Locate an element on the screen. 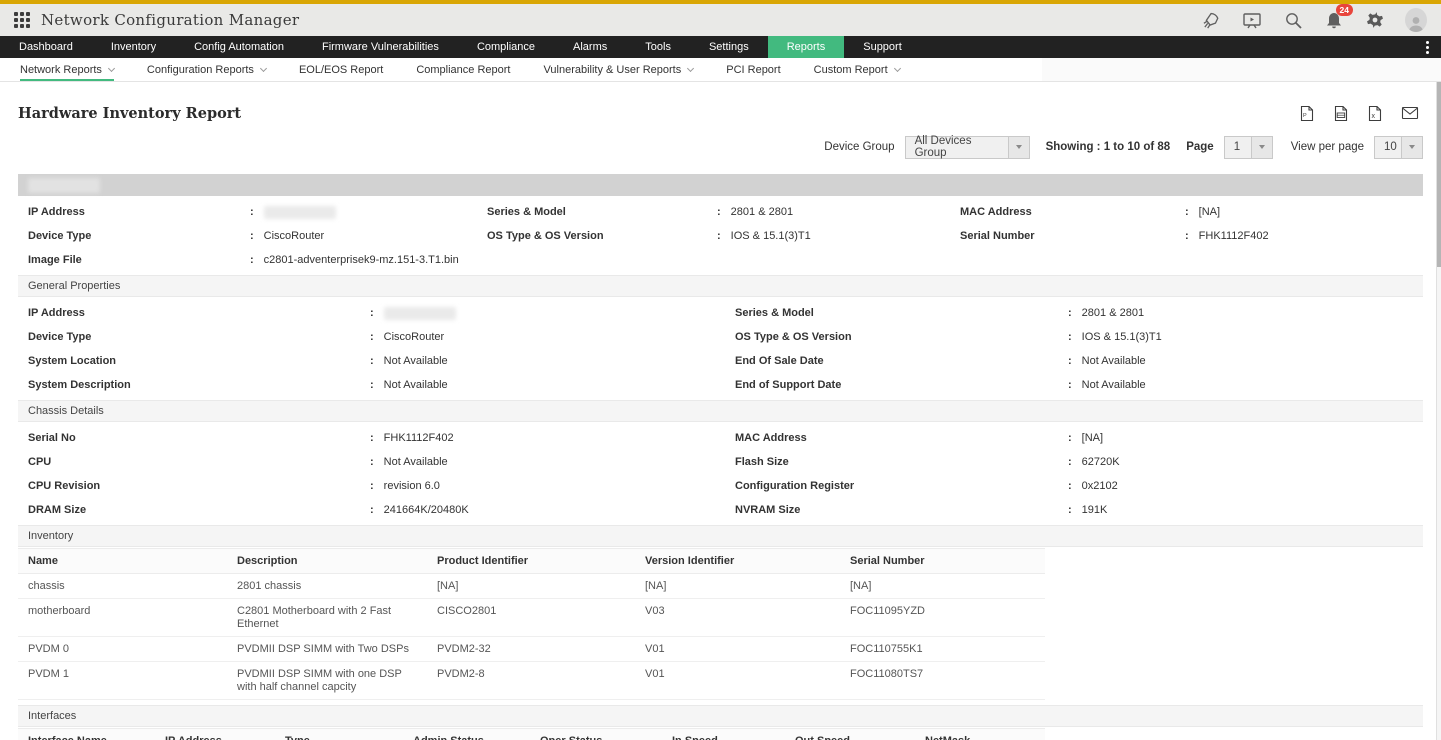 This screenshot has height=740, width=1441. nav-tab-reports: Reports is located at coordinates (806, 47).